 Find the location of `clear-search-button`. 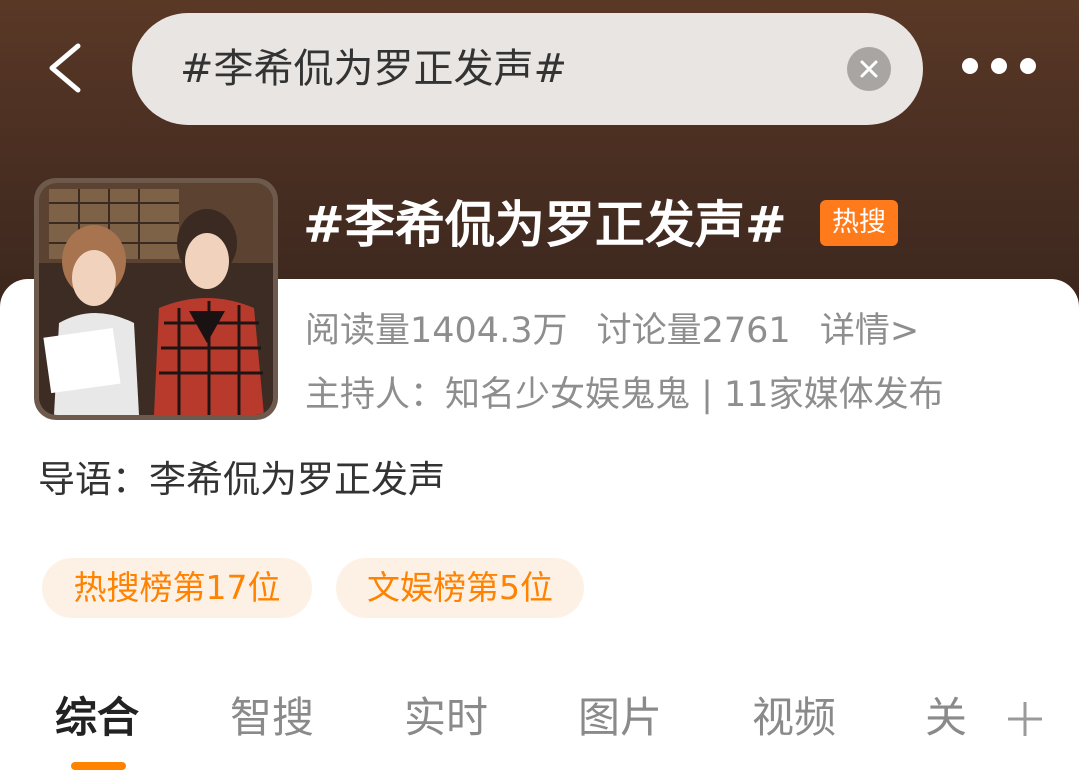

clear-search-button is located at coordinates (869, 69).